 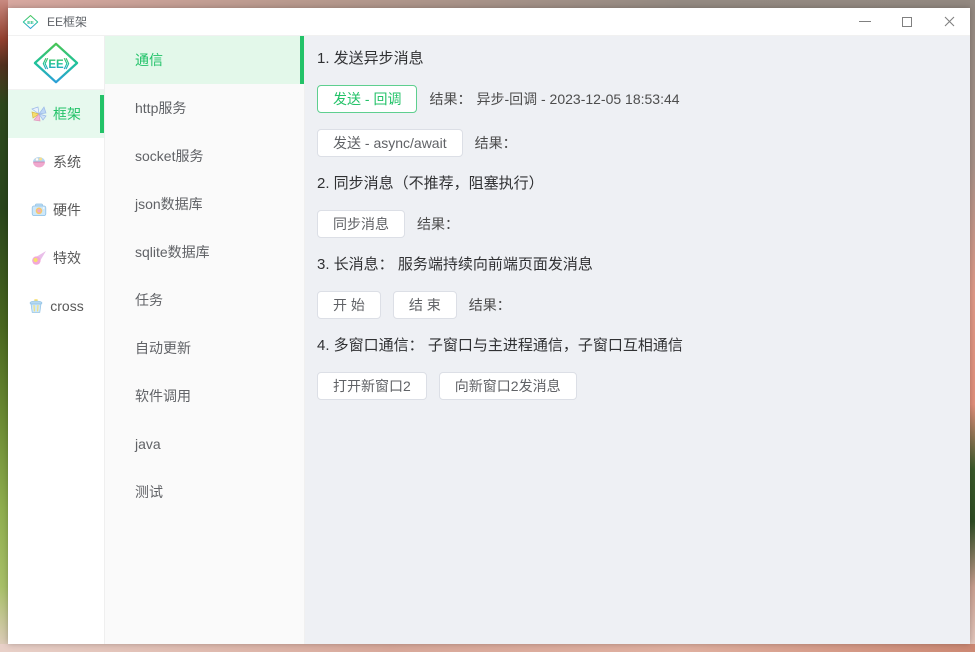 What do you see at coordinates (430, 183) in the screenshot?
I see `section-title-sync: 2. 同步消息（不推荐，阻塞执行）` at bounding box center [430, 183].